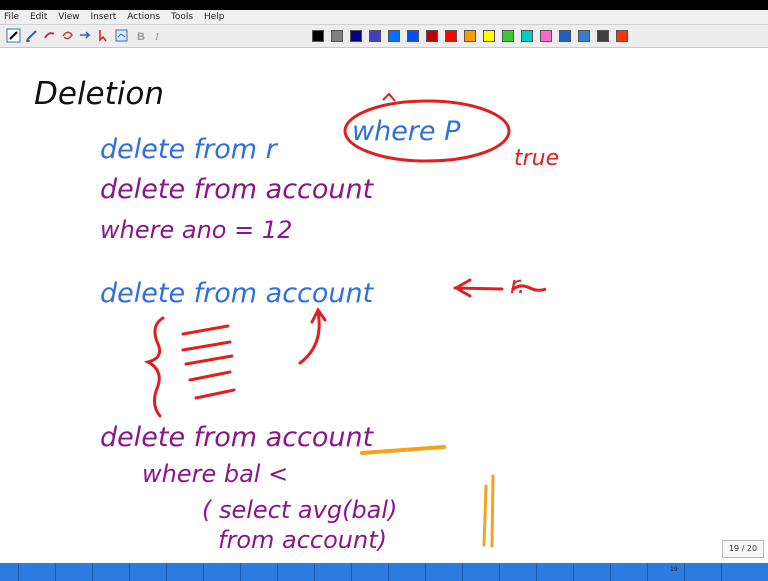 This screenshot has height=581, width=768. Describe the element at coordinates (68, 17) in the screenshot. I see `menu-view: View` at that location.